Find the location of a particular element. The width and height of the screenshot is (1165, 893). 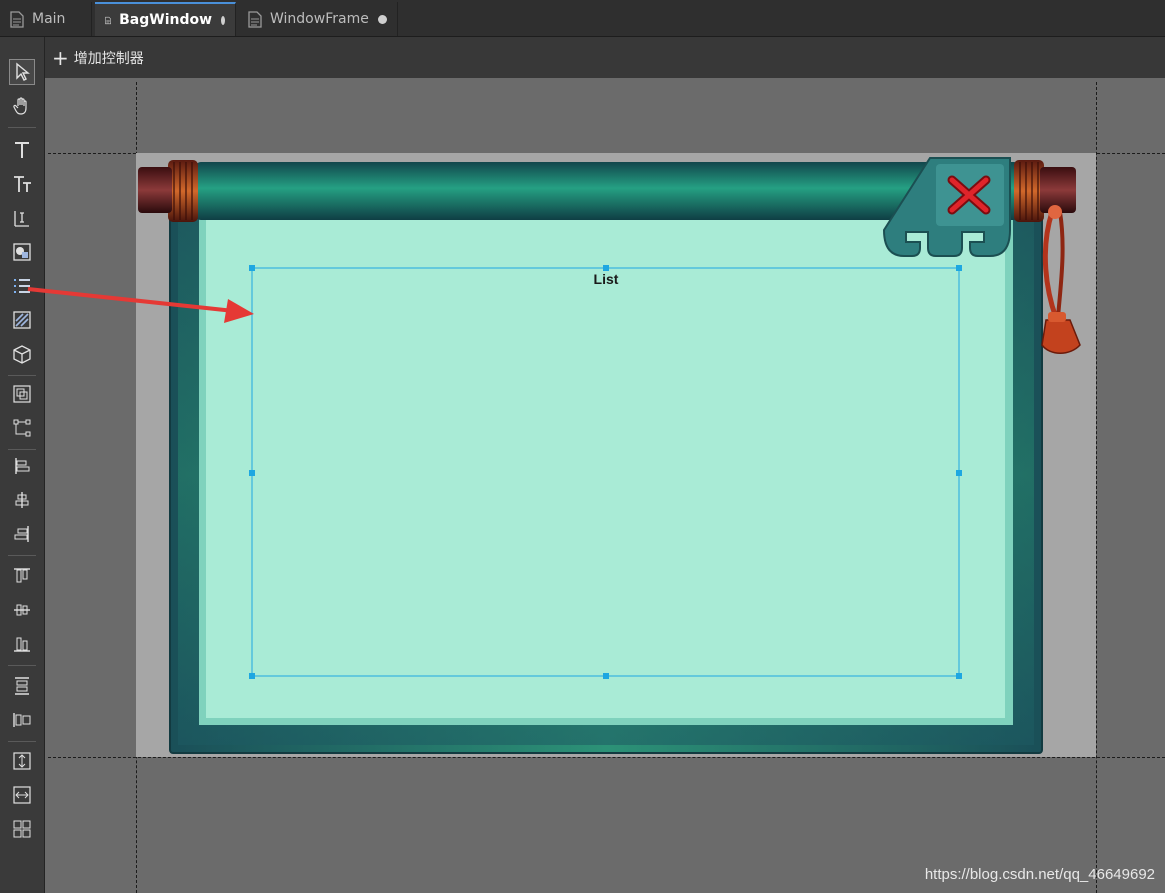

list-label: List is located at coordinates (606, 279).